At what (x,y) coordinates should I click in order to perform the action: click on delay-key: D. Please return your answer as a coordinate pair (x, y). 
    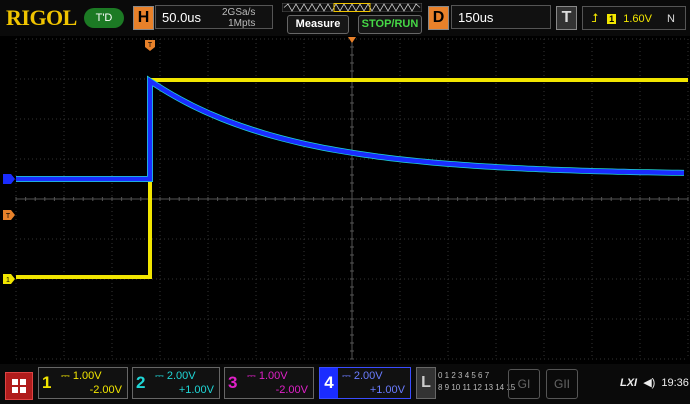
    Looking at the image, I should click on (438, 18).